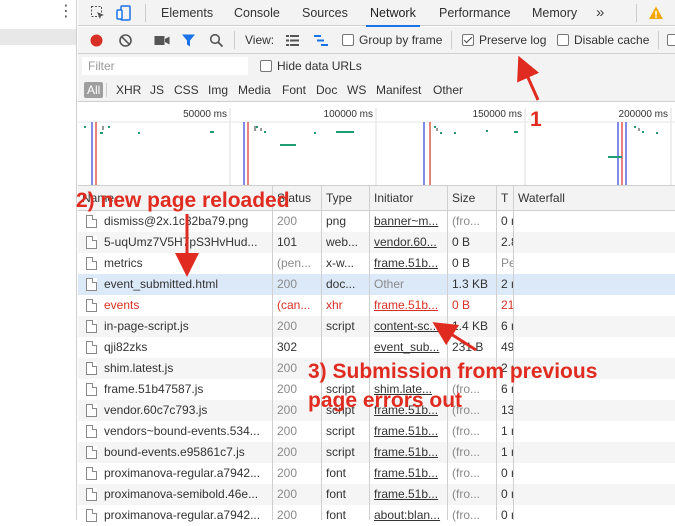 The image size is (675, 526). Describe the element at coordinates (254, 90) in the screenshot. I see `type-filter-media: Media` at that location.